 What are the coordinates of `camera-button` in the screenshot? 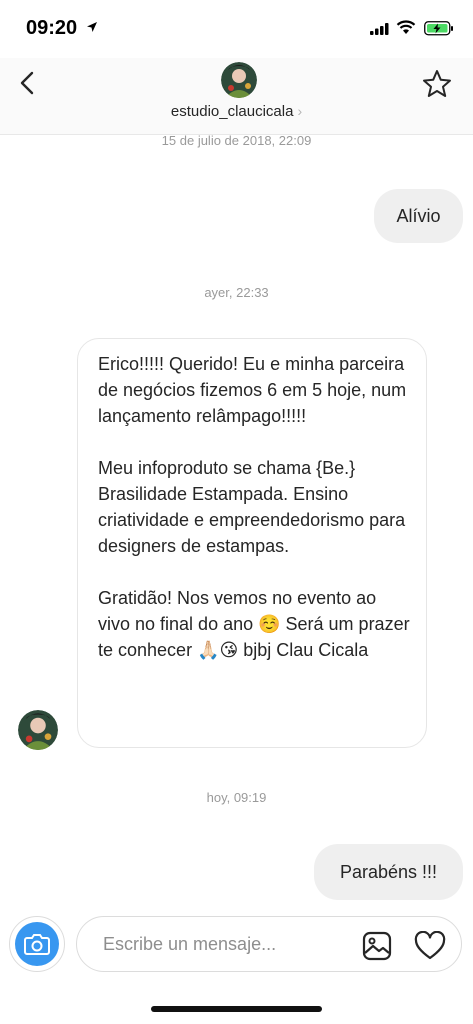 It's located at (37, 944).